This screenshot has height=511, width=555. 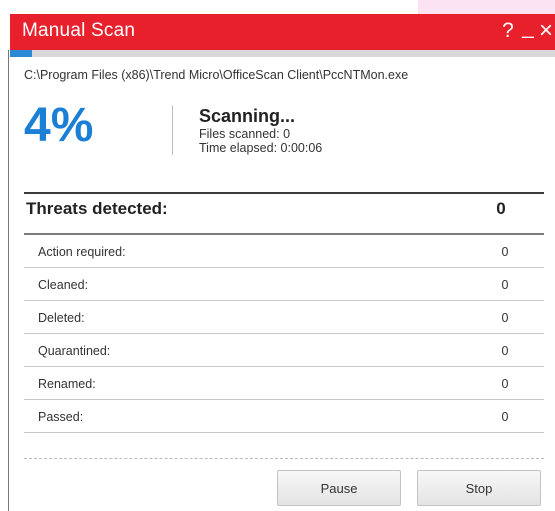 I want to click on help-button: ?, so click(x=508, y=31).